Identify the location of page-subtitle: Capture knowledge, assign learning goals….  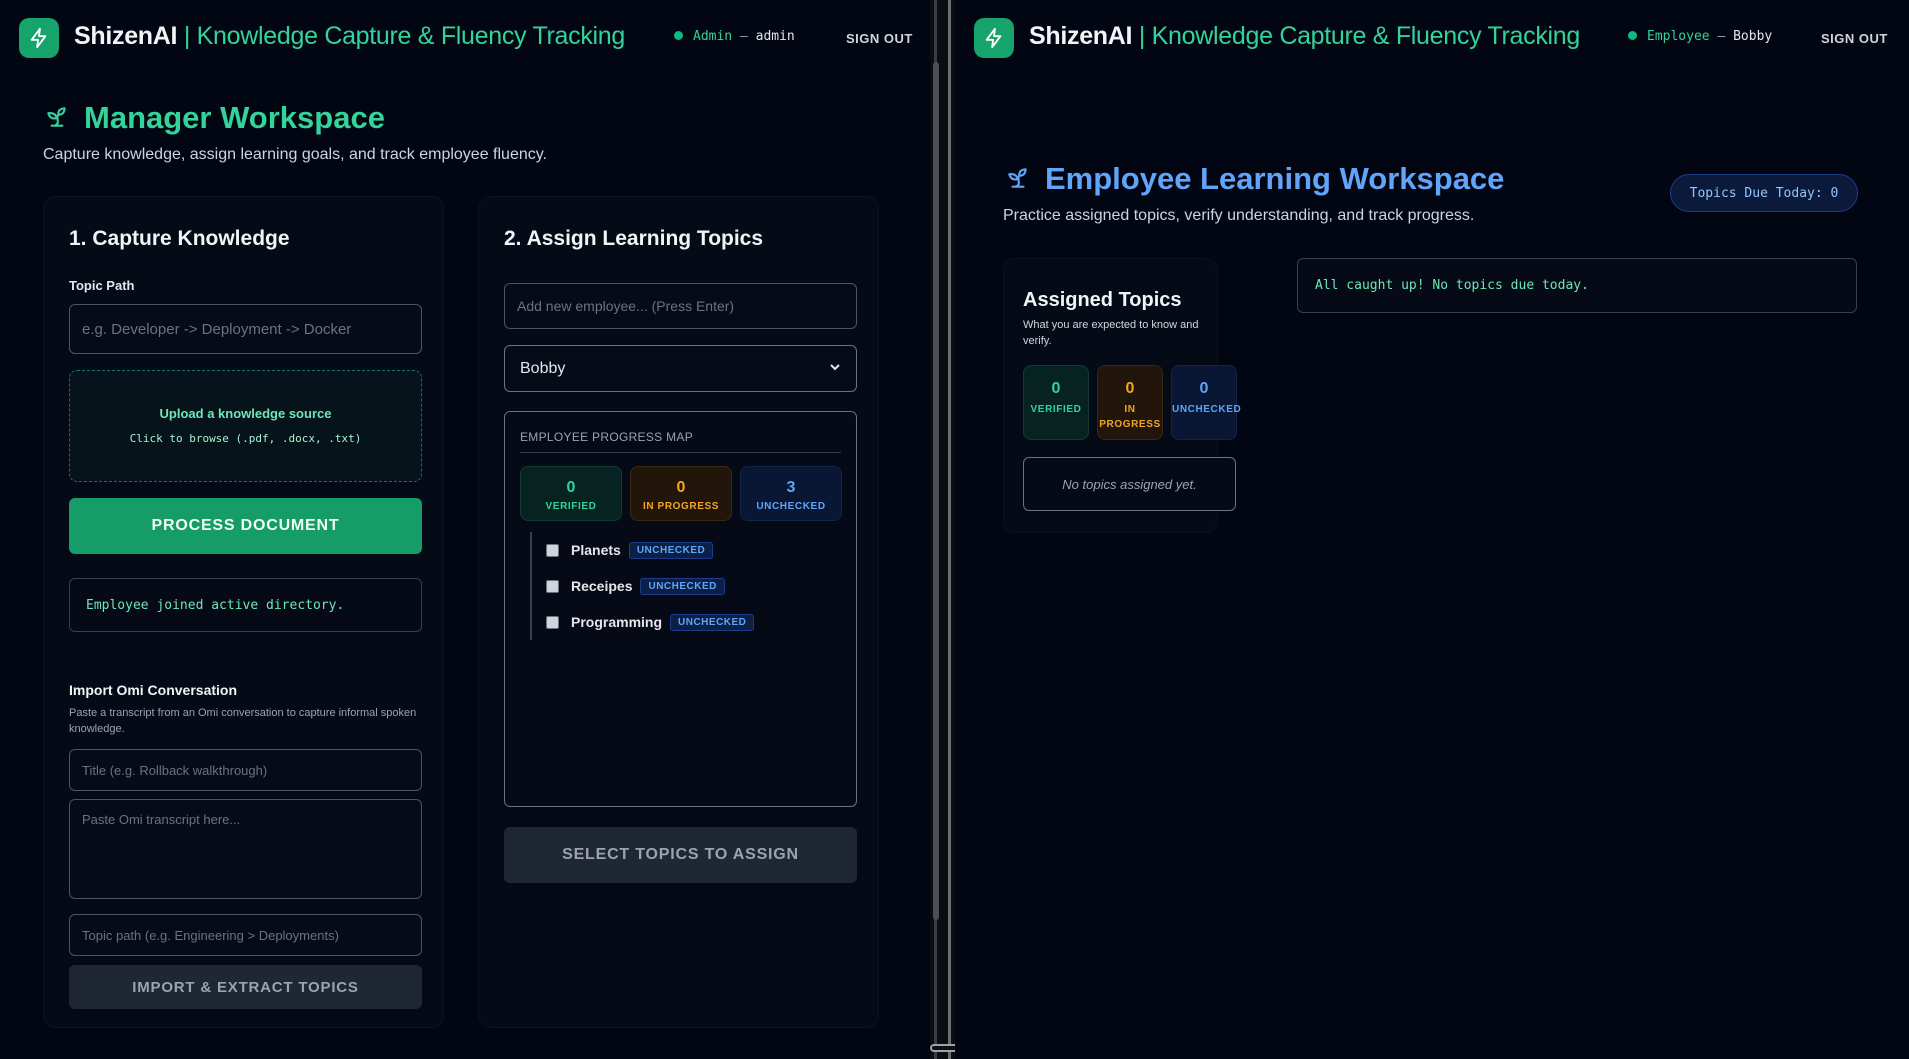
(295, 154).